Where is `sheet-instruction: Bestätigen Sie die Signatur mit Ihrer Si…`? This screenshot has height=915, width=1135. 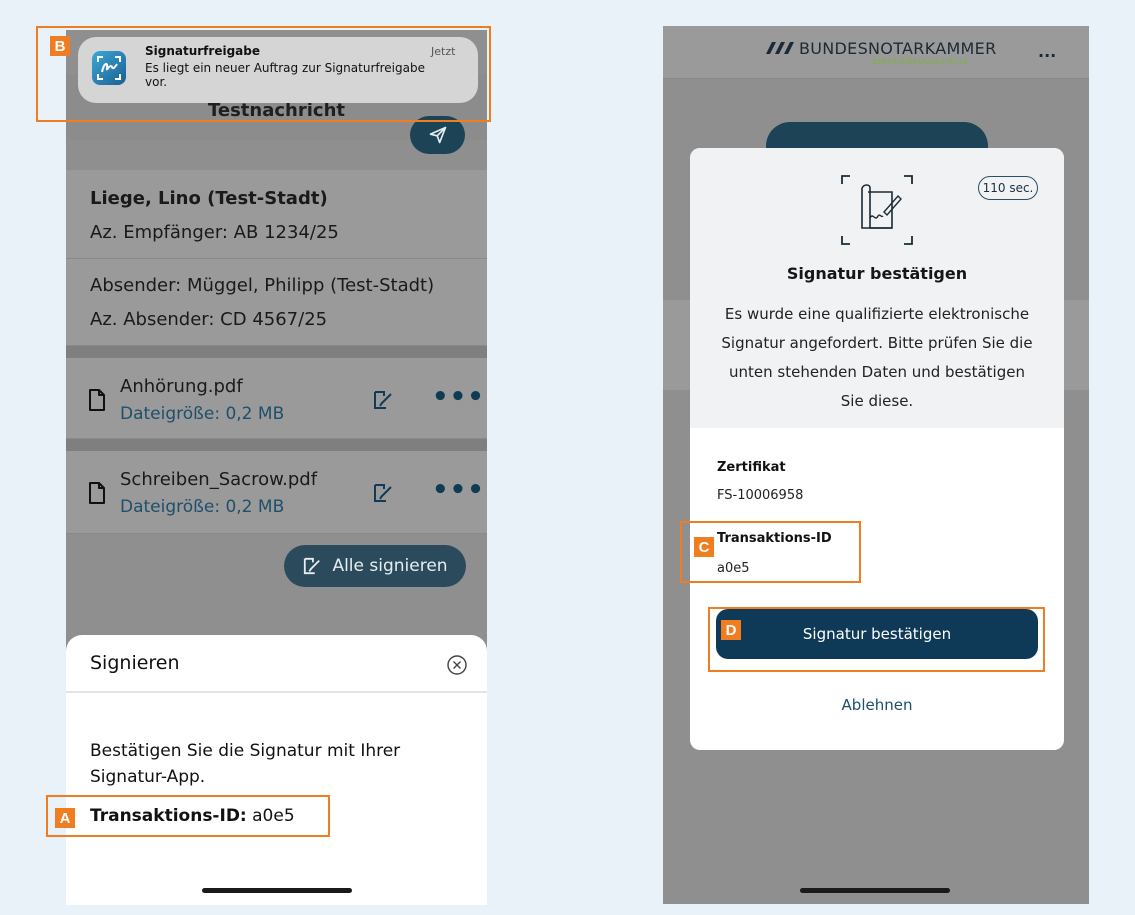
sheet-instruction: Bestätigen Sie die Signatur mit Ihrer Si… is located at coordinates (245, 764).